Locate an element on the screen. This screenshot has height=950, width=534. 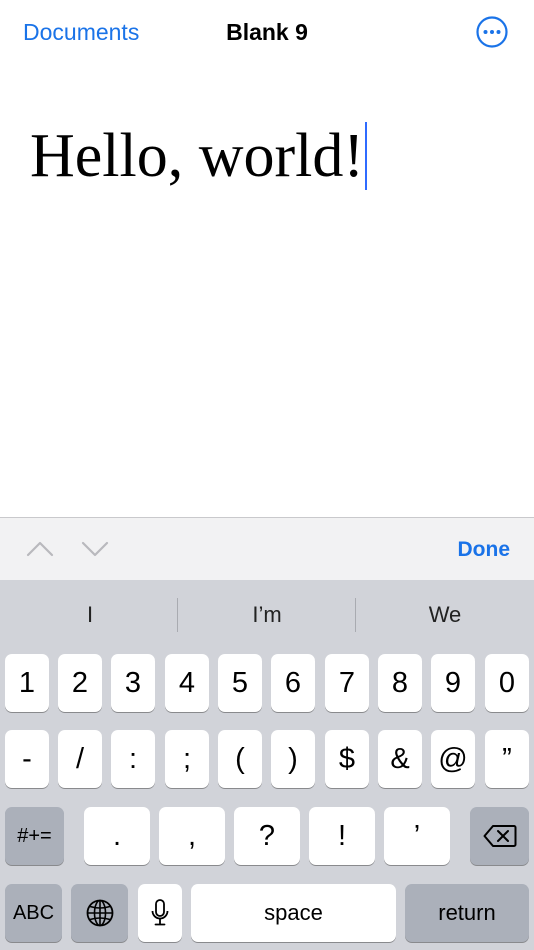
done-button: Done is located at coordinates (484, 550).